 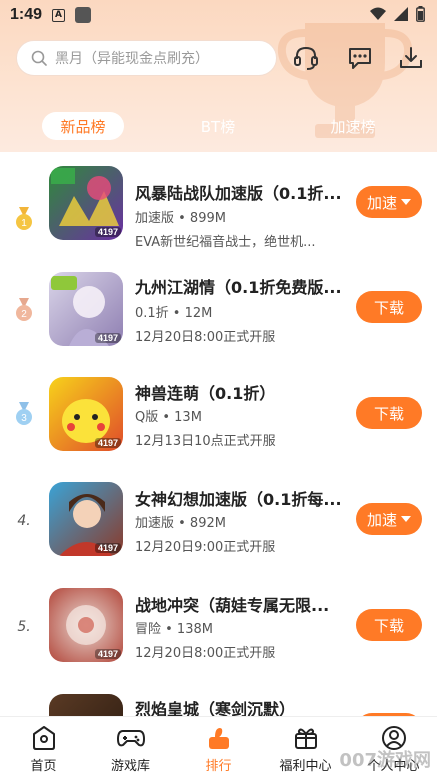 What do you see at coordinates (180, 523) in the screenshot?
I see `game-meta: 加速版 • 892M` at bounding box center [180, 523].